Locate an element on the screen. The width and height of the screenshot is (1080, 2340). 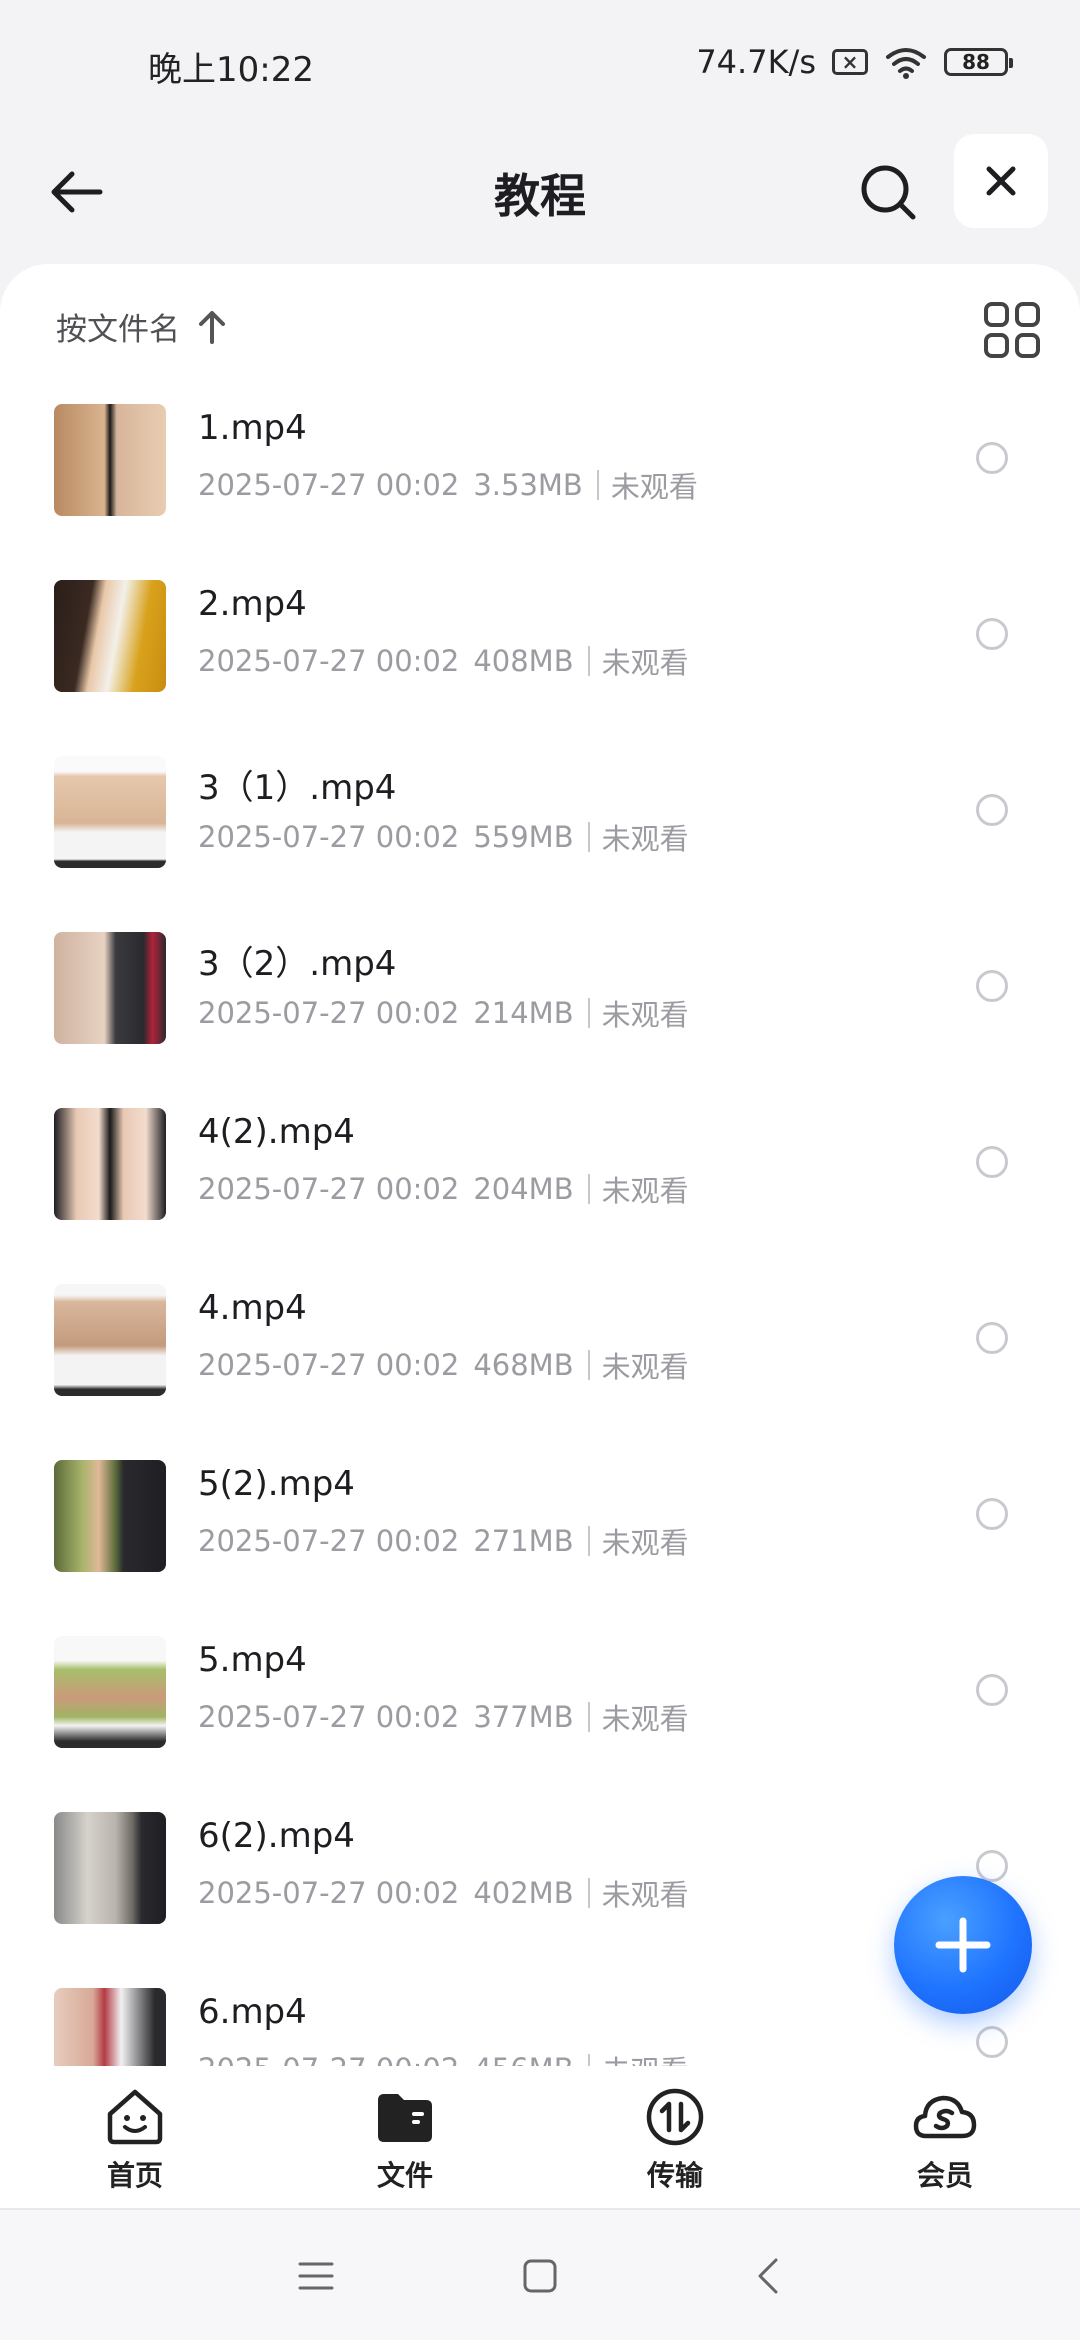
app-header: 教程 is located at coordinates (540, 195).